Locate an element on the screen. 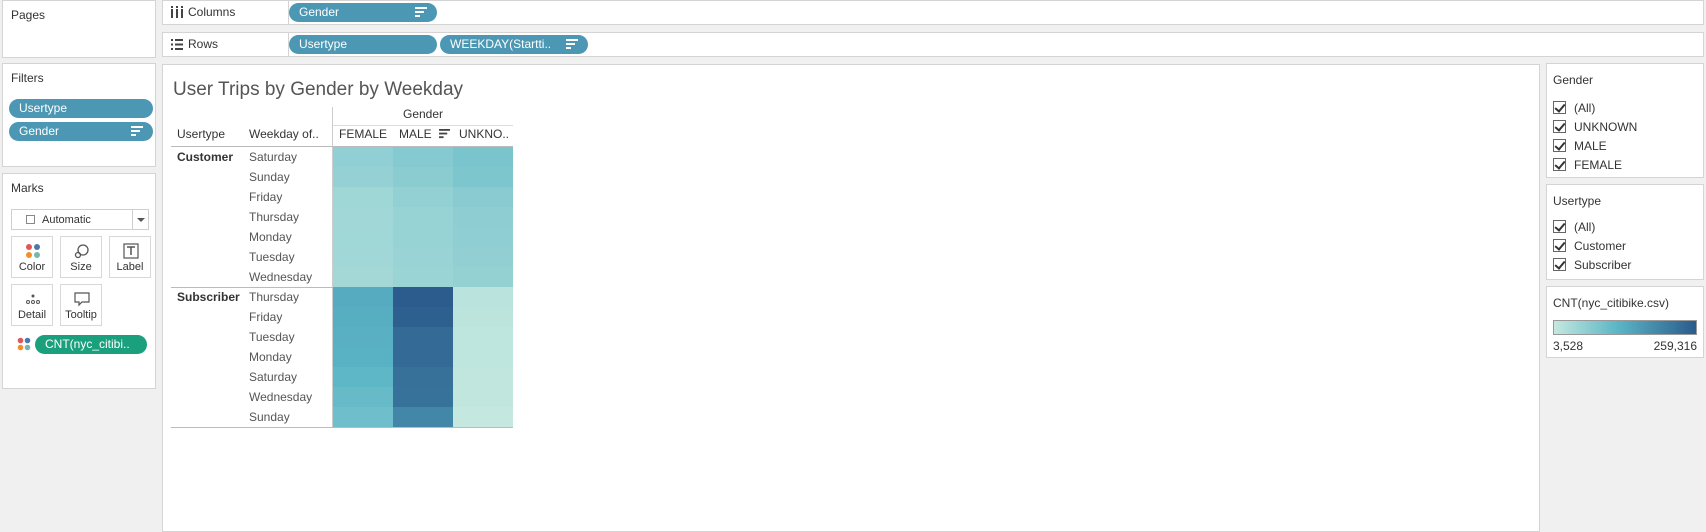 Image resolution: width=1706 pixels, height=532 pixels. sort-icon is located at coordinates (444, 134).